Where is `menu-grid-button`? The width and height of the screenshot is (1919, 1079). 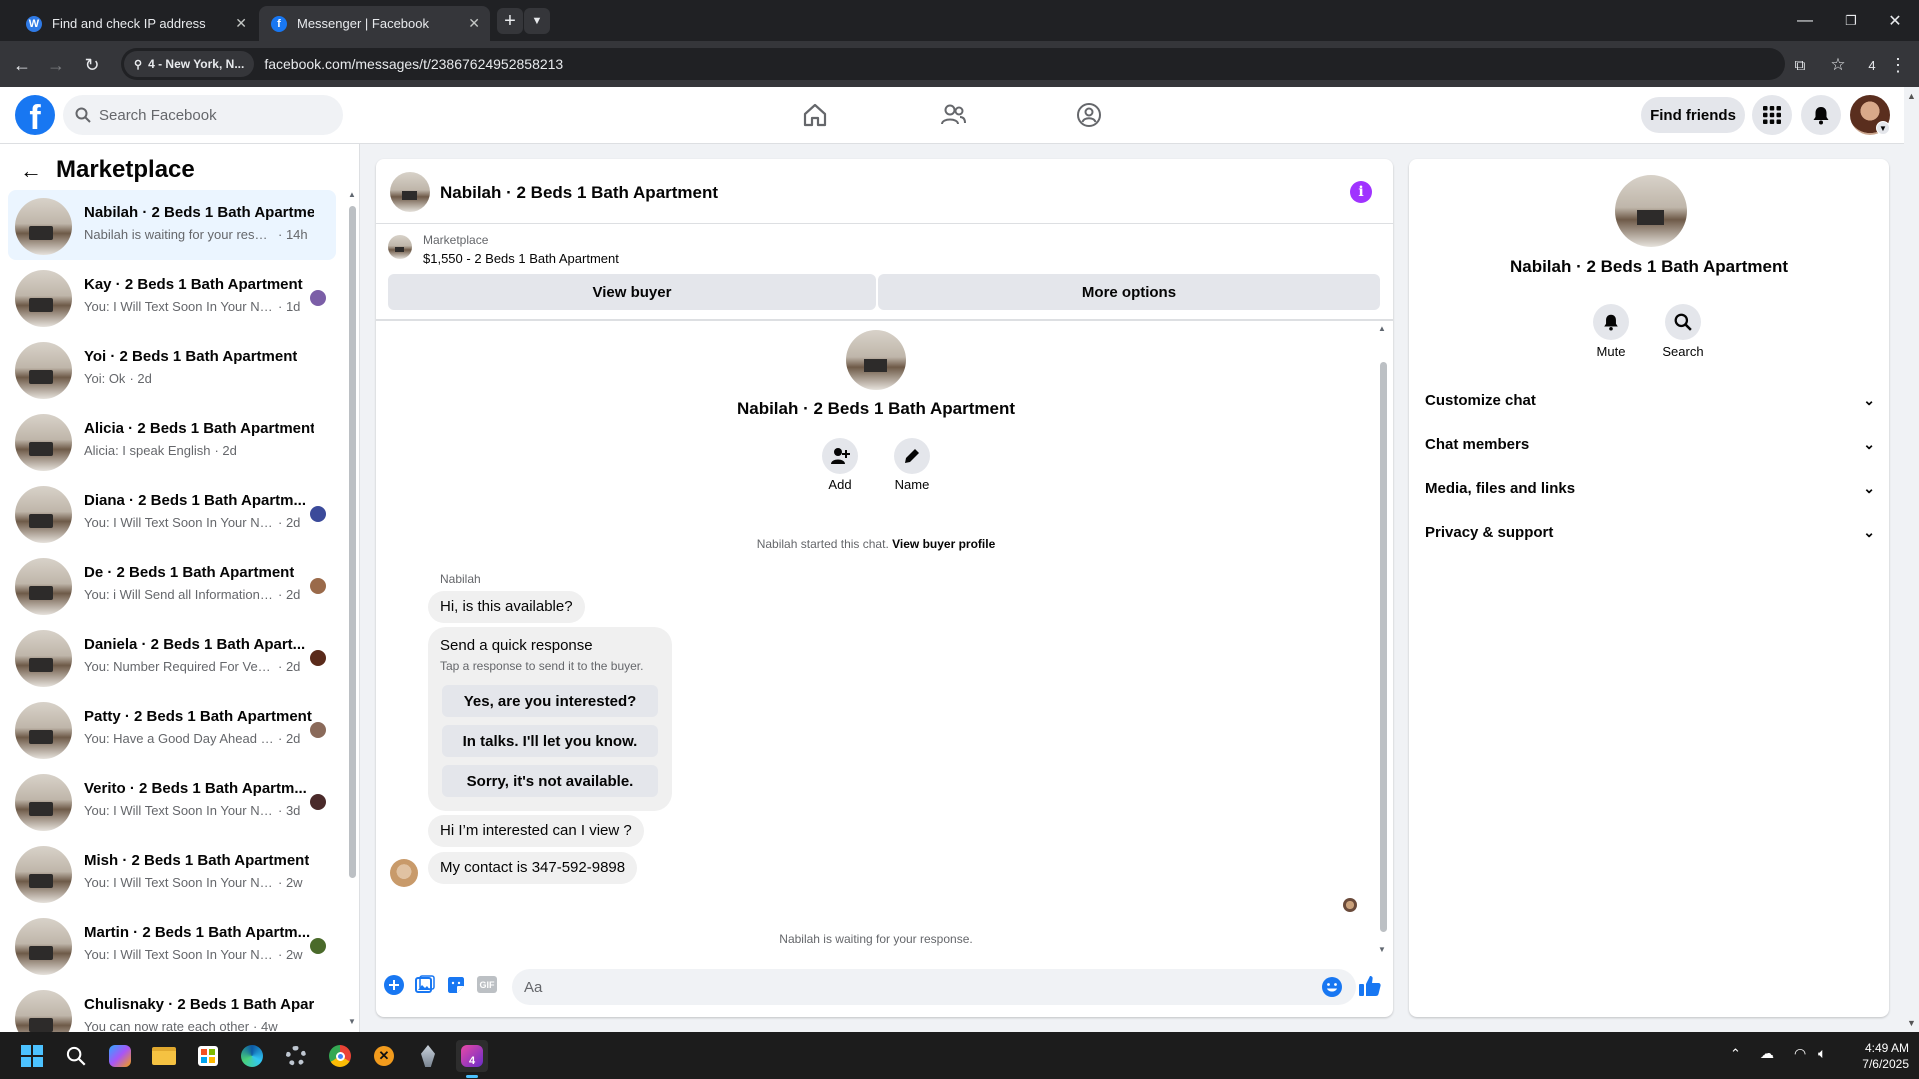
menu-grid-button is located at coordinates (1772, 115).